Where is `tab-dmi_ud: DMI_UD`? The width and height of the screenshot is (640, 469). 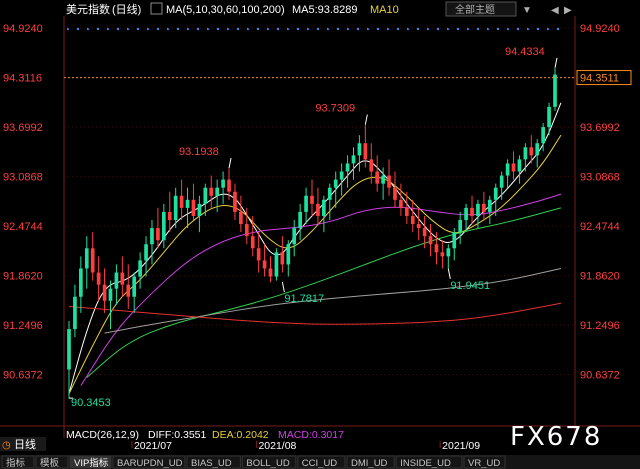
tab-dmi_ud: DMI_UD is located at coordinates (370, 462).